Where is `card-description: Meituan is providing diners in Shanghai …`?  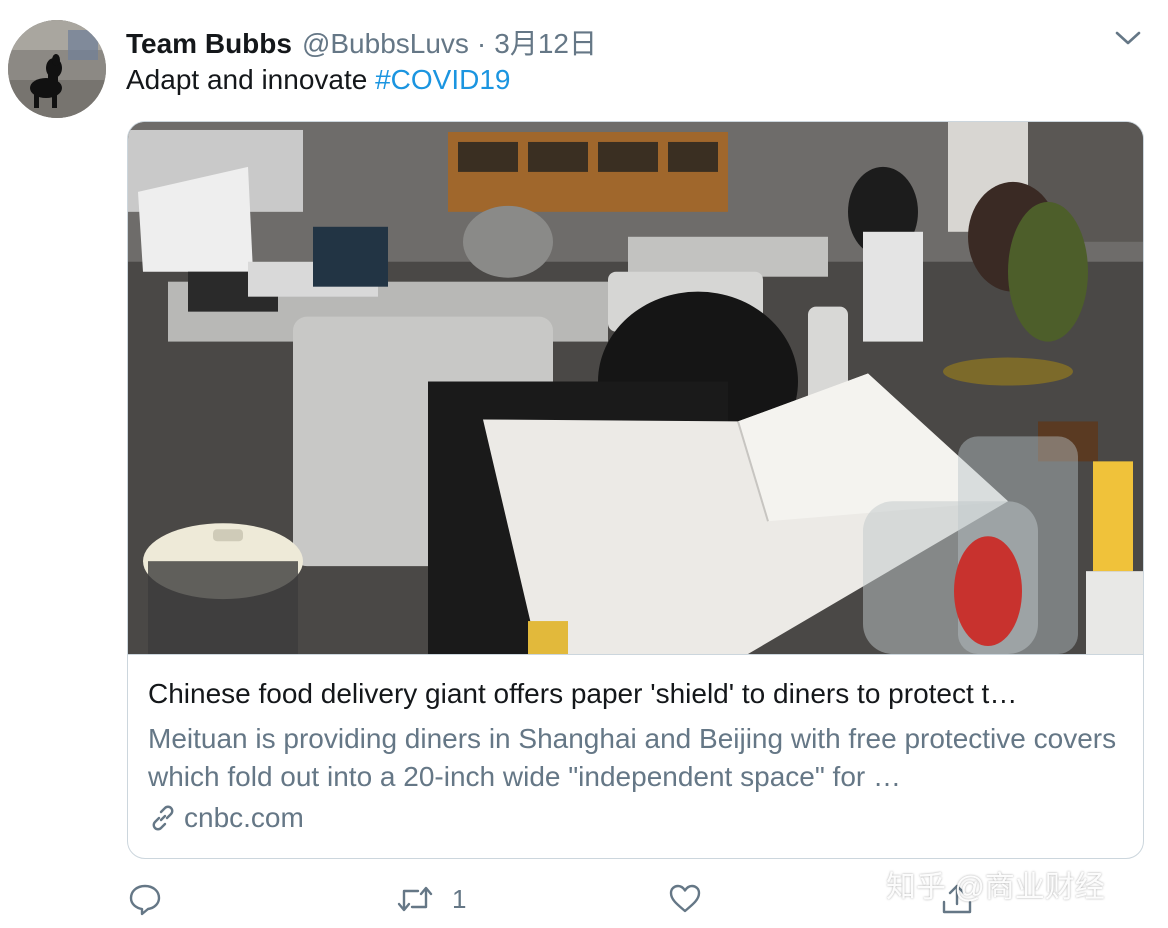
card-description: Meituan is providing diners in Shanghai … is located at coordinates (632, 757).